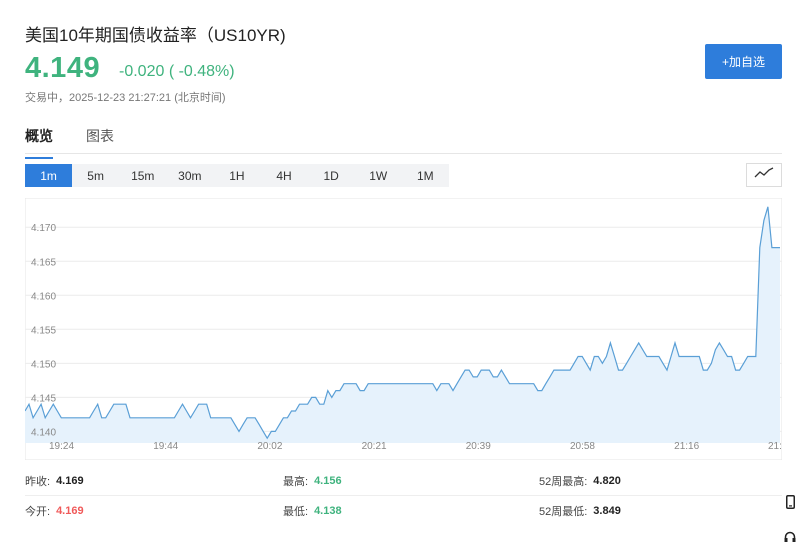 The height and width of the screenshot is (543, 800). I want to click on stat-open: 今开: 4.169, so click(54, 511).